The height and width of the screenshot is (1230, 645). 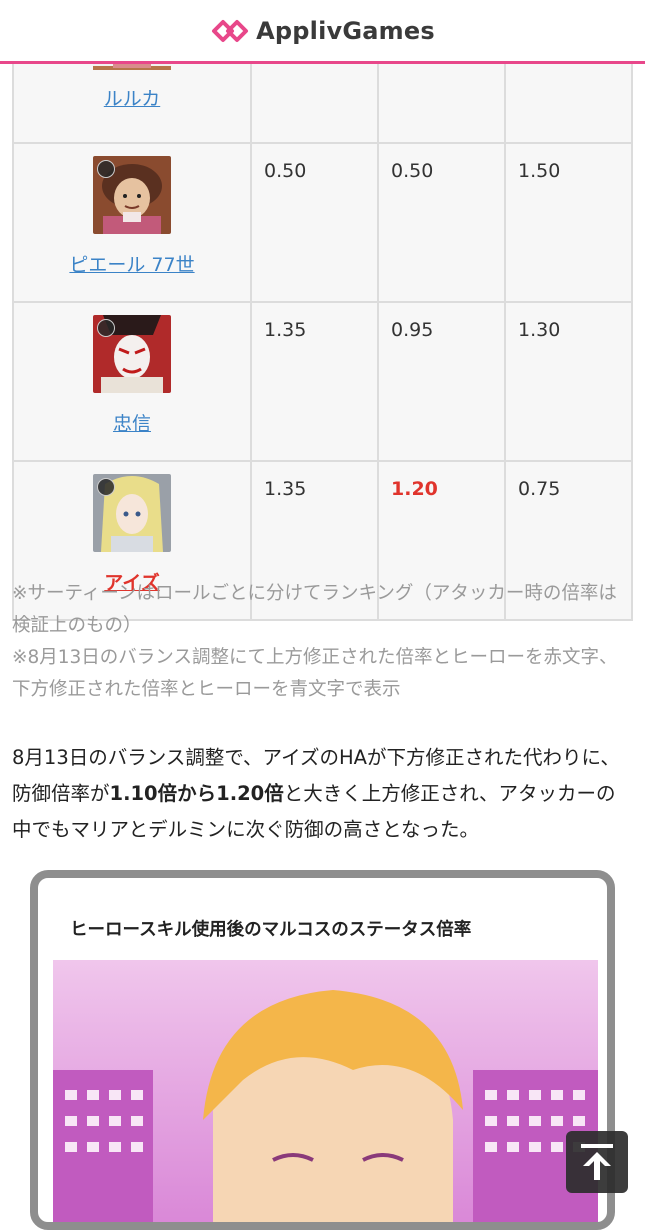 I want to click on hero-avatar-tadanobu, so click(x=132, y=354).